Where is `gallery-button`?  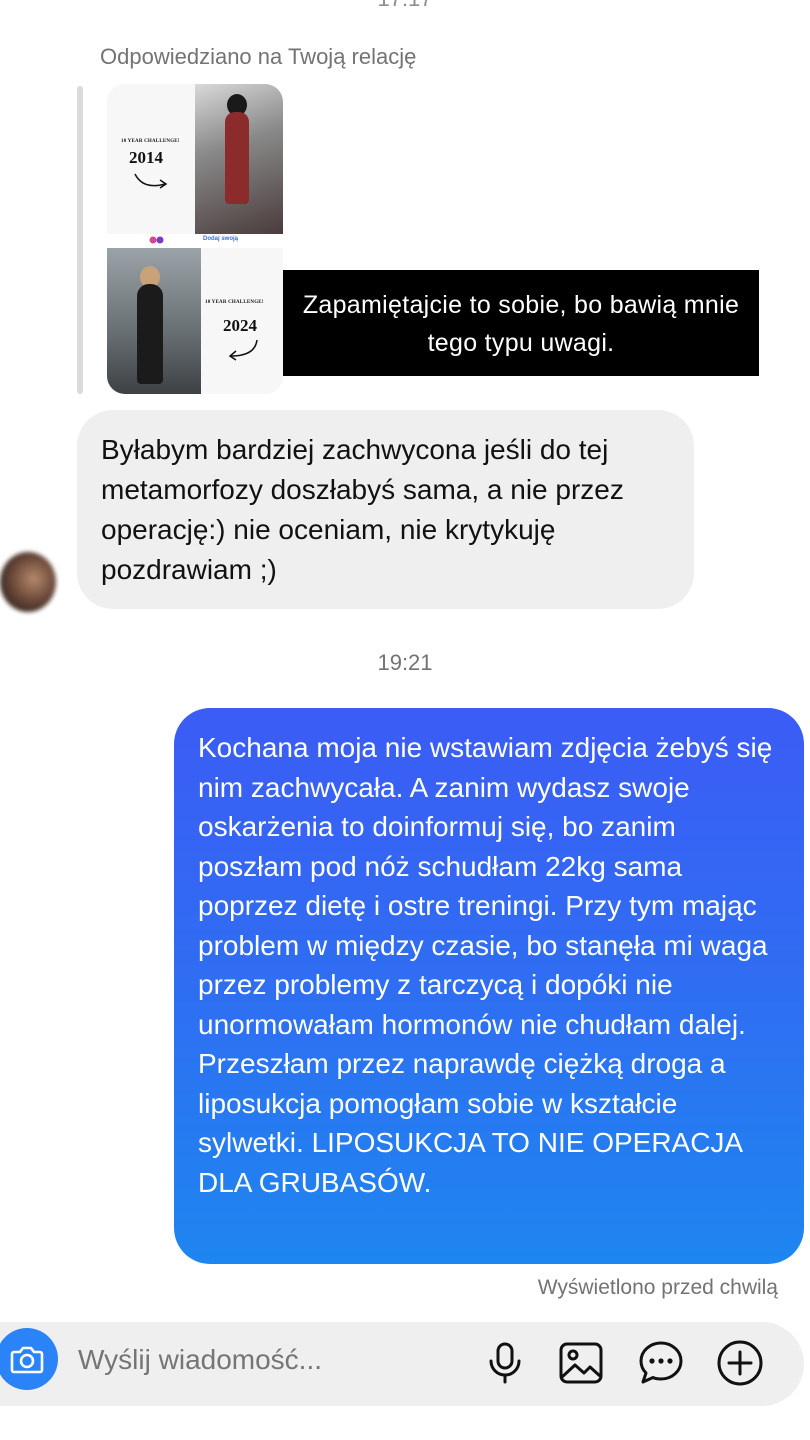
gallery-button is located at coordinates (581, 1363).